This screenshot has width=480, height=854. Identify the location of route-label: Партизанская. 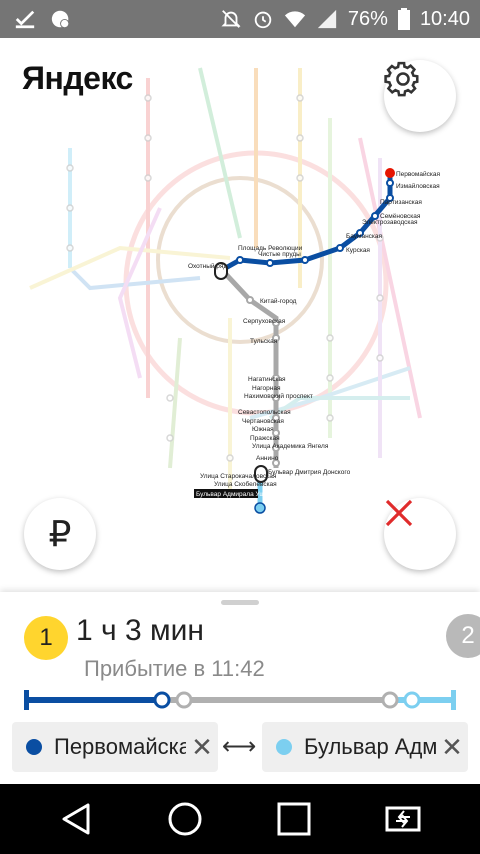
(401, 202).